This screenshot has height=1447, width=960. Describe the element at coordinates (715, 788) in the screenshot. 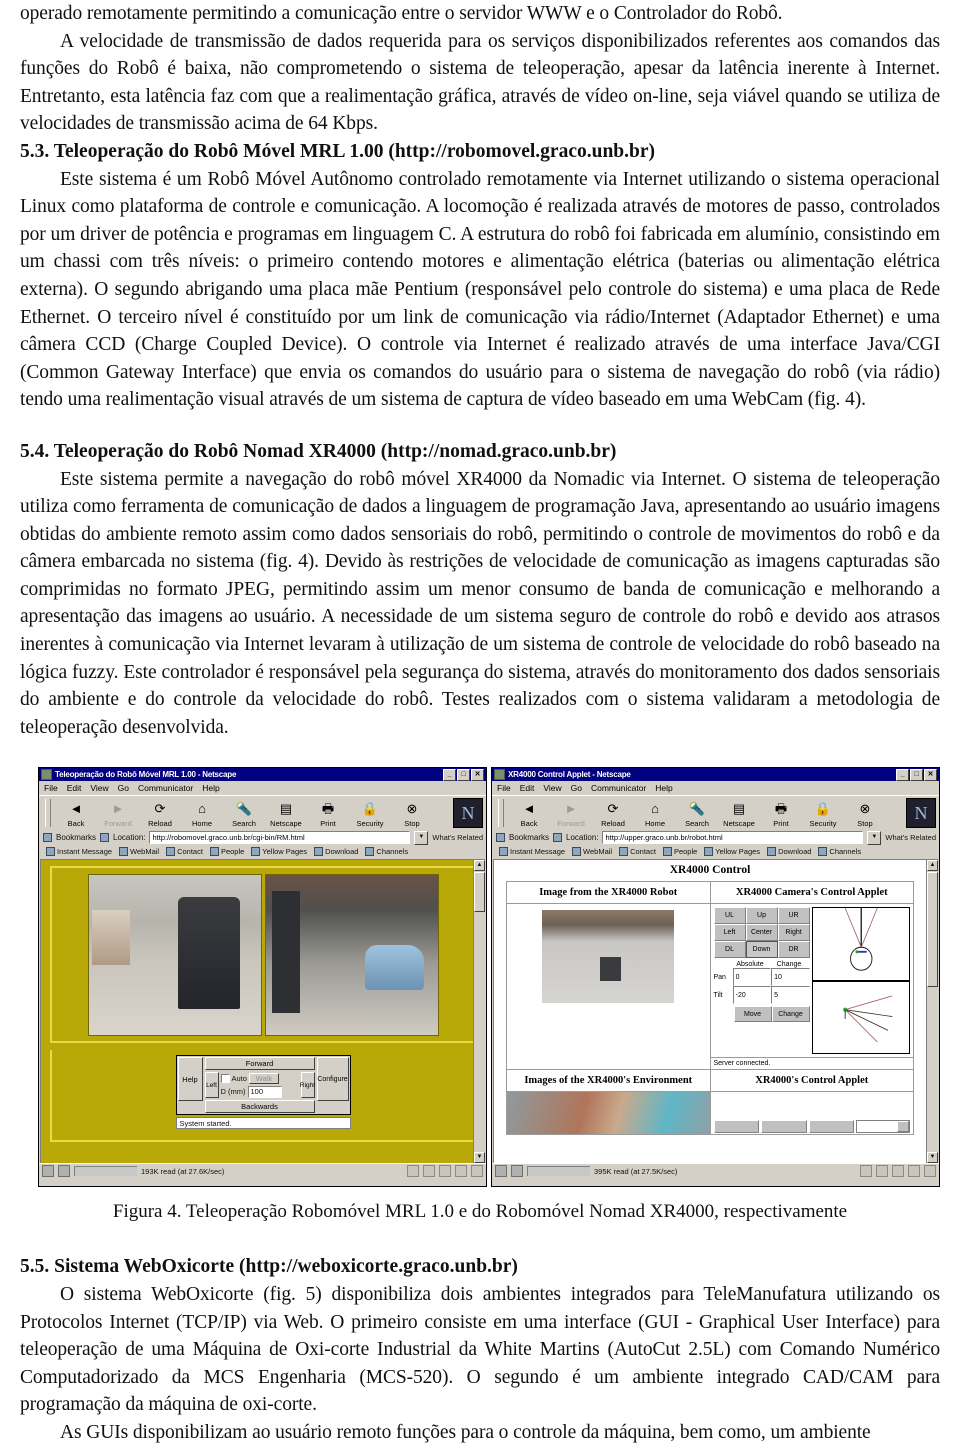

I see `menubar-xr4000: File Edit View Go Communicator Help` at that location.